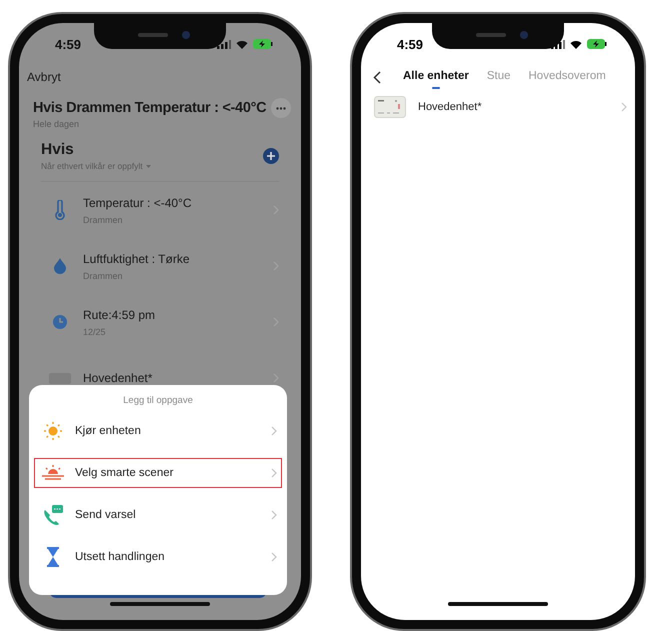 The width and height of the screenshot is (647, 631). I want to click on back-icon, so click(377, 77).